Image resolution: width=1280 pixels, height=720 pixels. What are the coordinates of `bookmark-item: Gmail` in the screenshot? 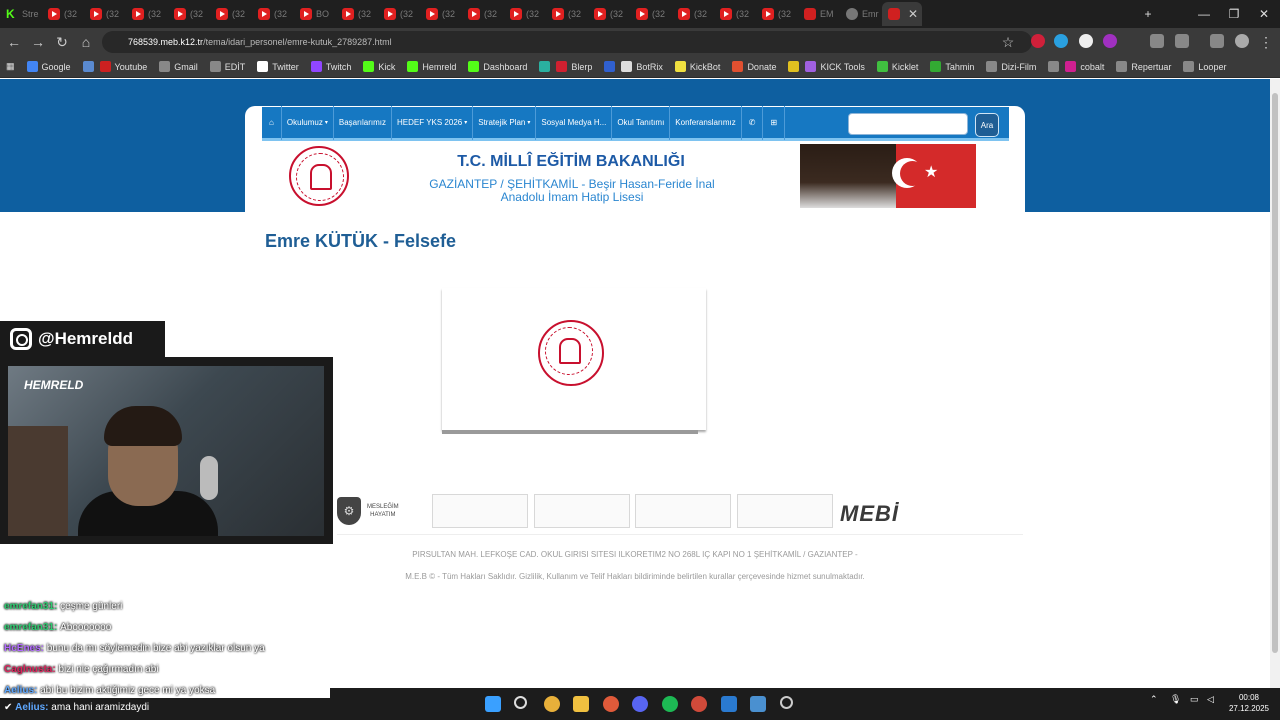 It's located at (178, 66).